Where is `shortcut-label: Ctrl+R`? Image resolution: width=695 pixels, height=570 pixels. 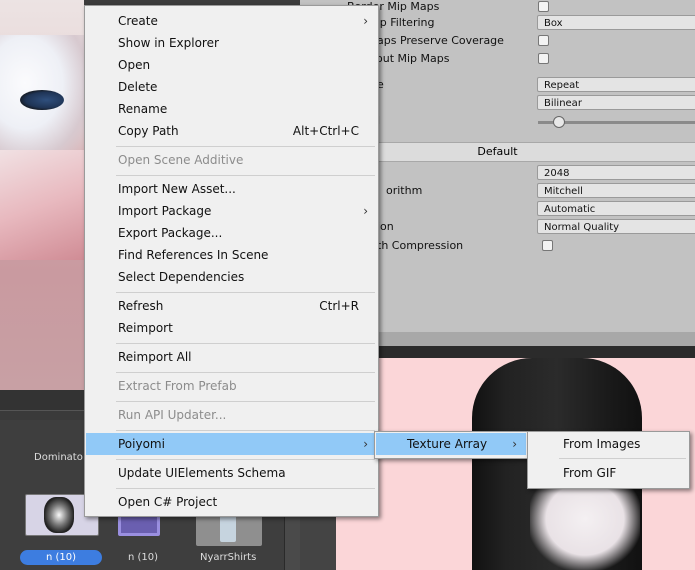
shortcut-label: Ctrl+R is located at coordinates (339, 306).